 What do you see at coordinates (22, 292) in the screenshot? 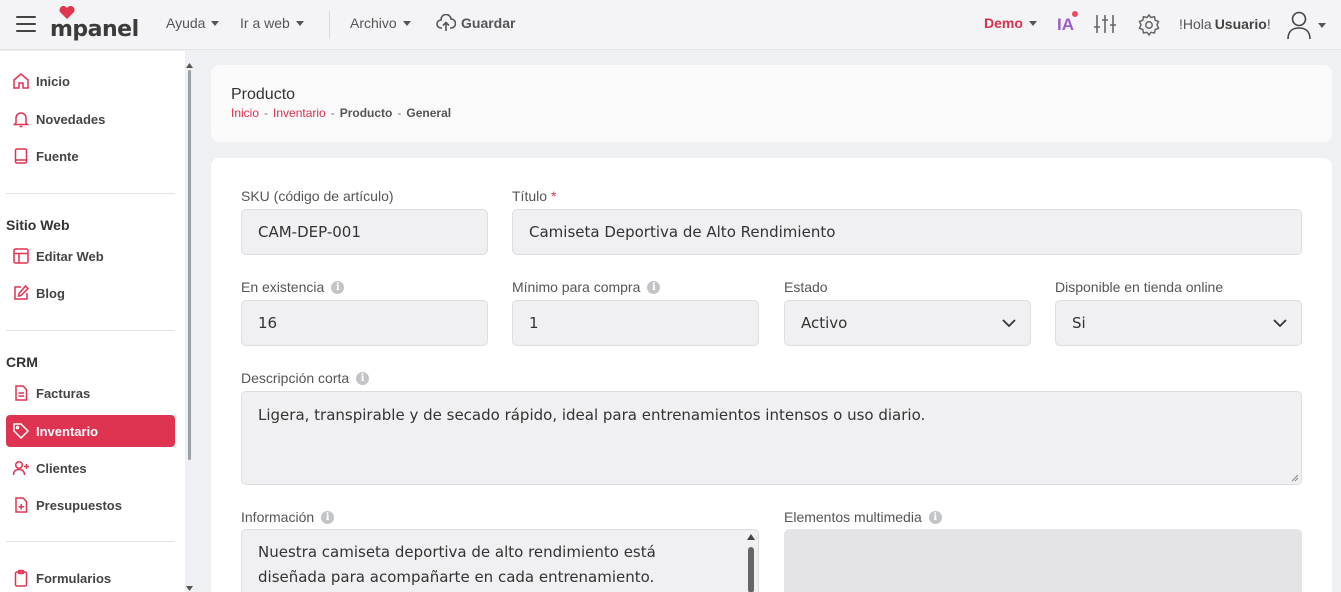
I see `edit-icon` at bounding box center [22, 292].